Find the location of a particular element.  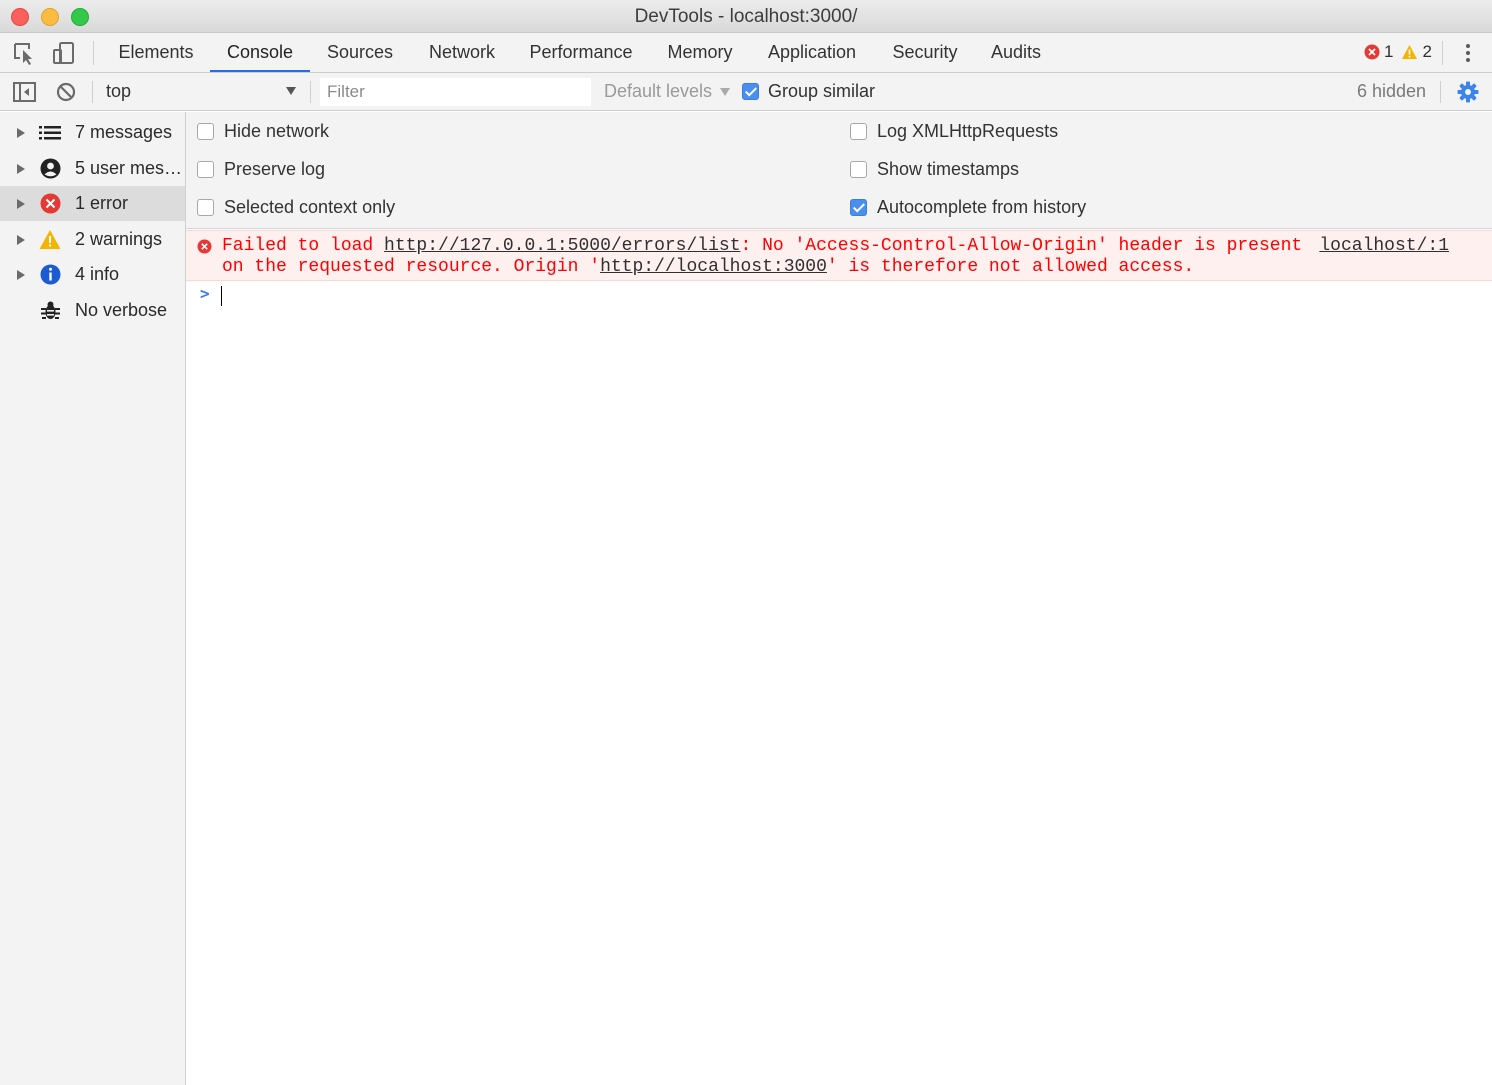

sidebar-item-label: 2 warnings is located at coordinates (119, 239).